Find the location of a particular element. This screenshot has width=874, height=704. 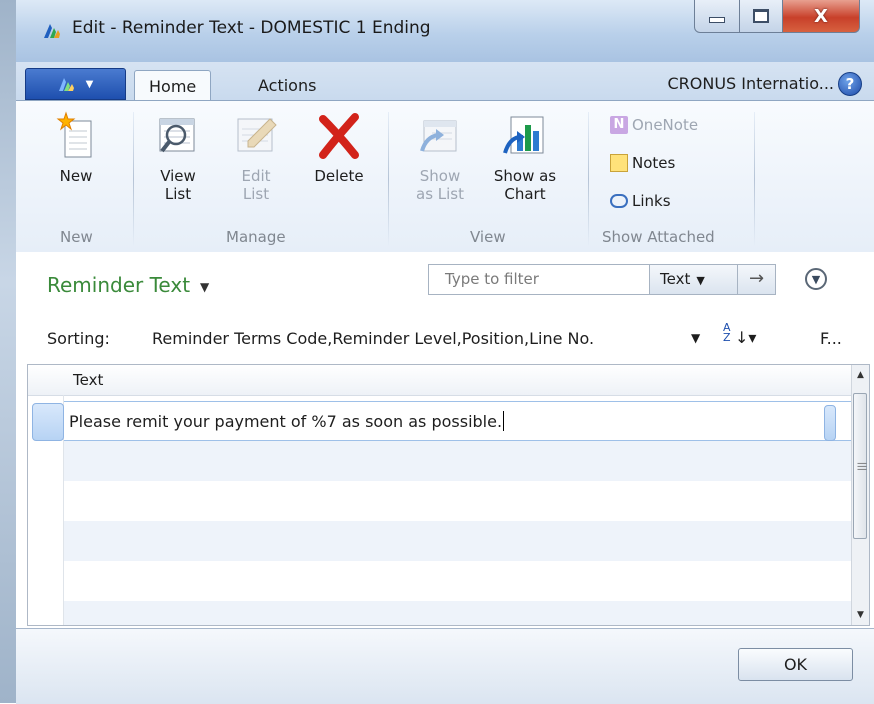

selected-row-end is located at coordinates (830, 423).